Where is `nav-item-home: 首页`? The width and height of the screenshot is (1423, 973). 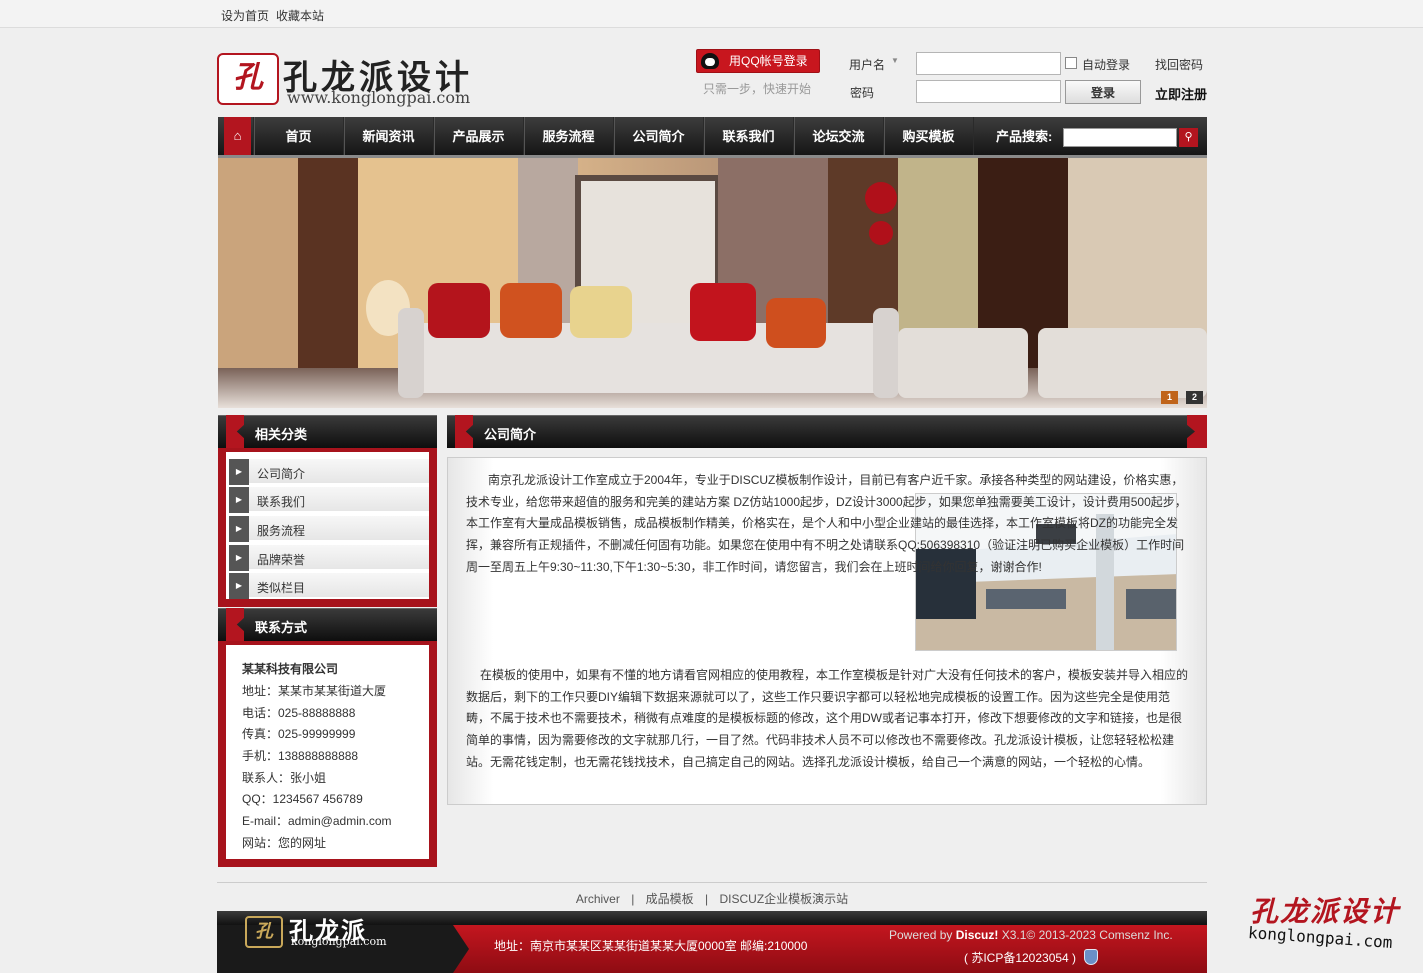 nav-item-home: 首页 is located at coordinates (298, 136).